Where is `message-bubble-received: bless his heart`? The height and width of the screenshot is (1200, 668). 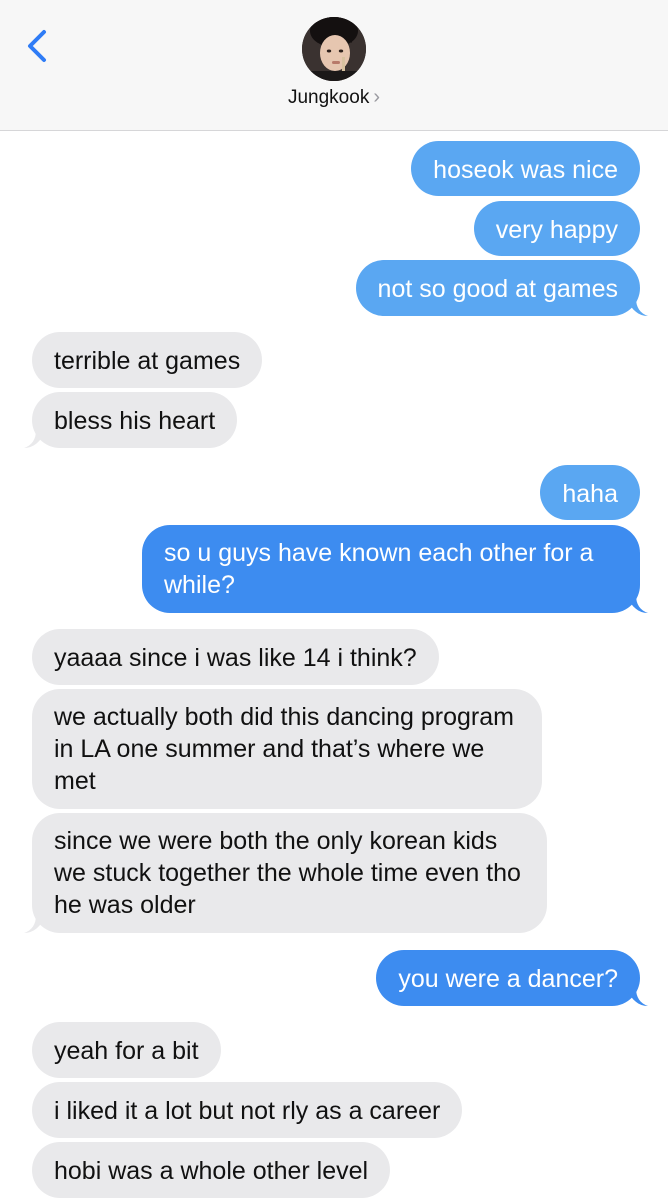
message-bubble-received: bless his heart is located at coordinates (135, 420).